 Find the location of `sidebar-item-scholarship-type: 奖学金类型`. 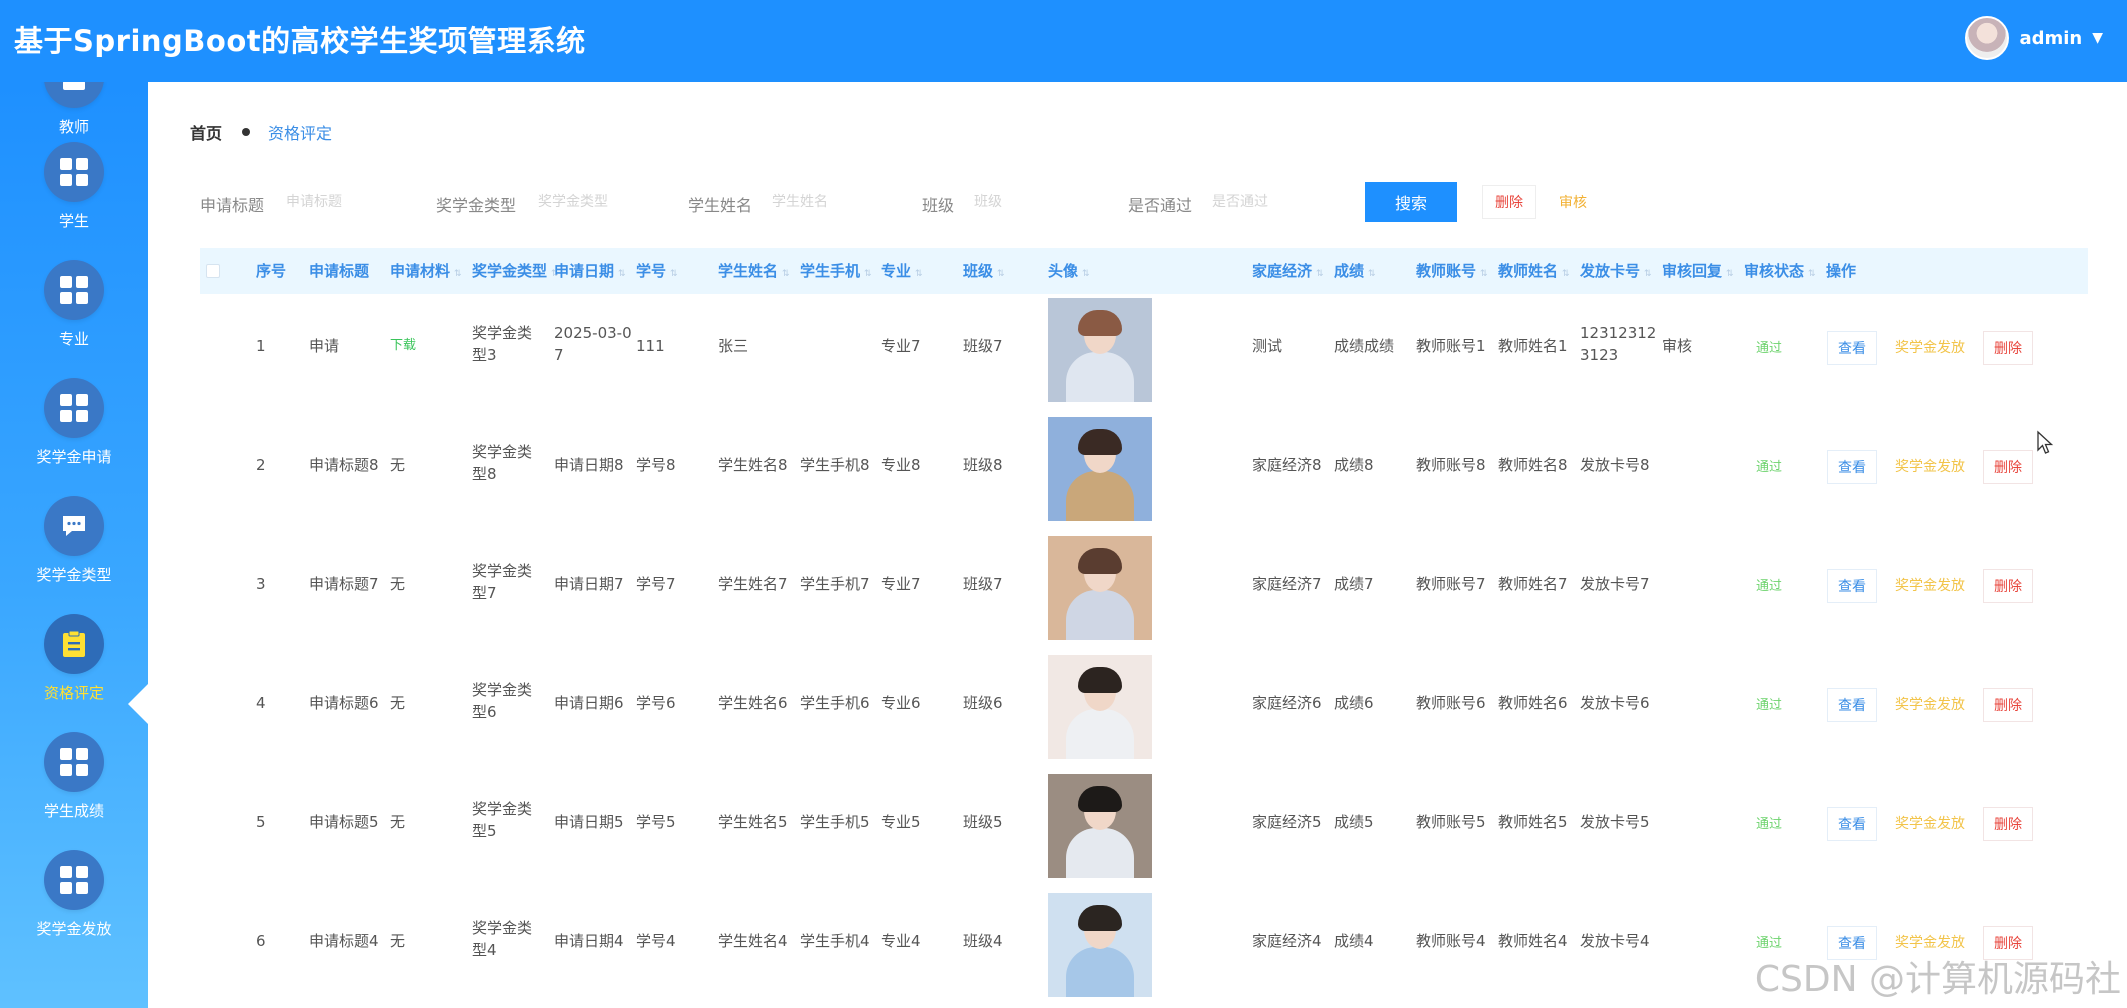

sidebar-item-scholarship-type: 奖学金类型 is located at coordinates (74, 555).